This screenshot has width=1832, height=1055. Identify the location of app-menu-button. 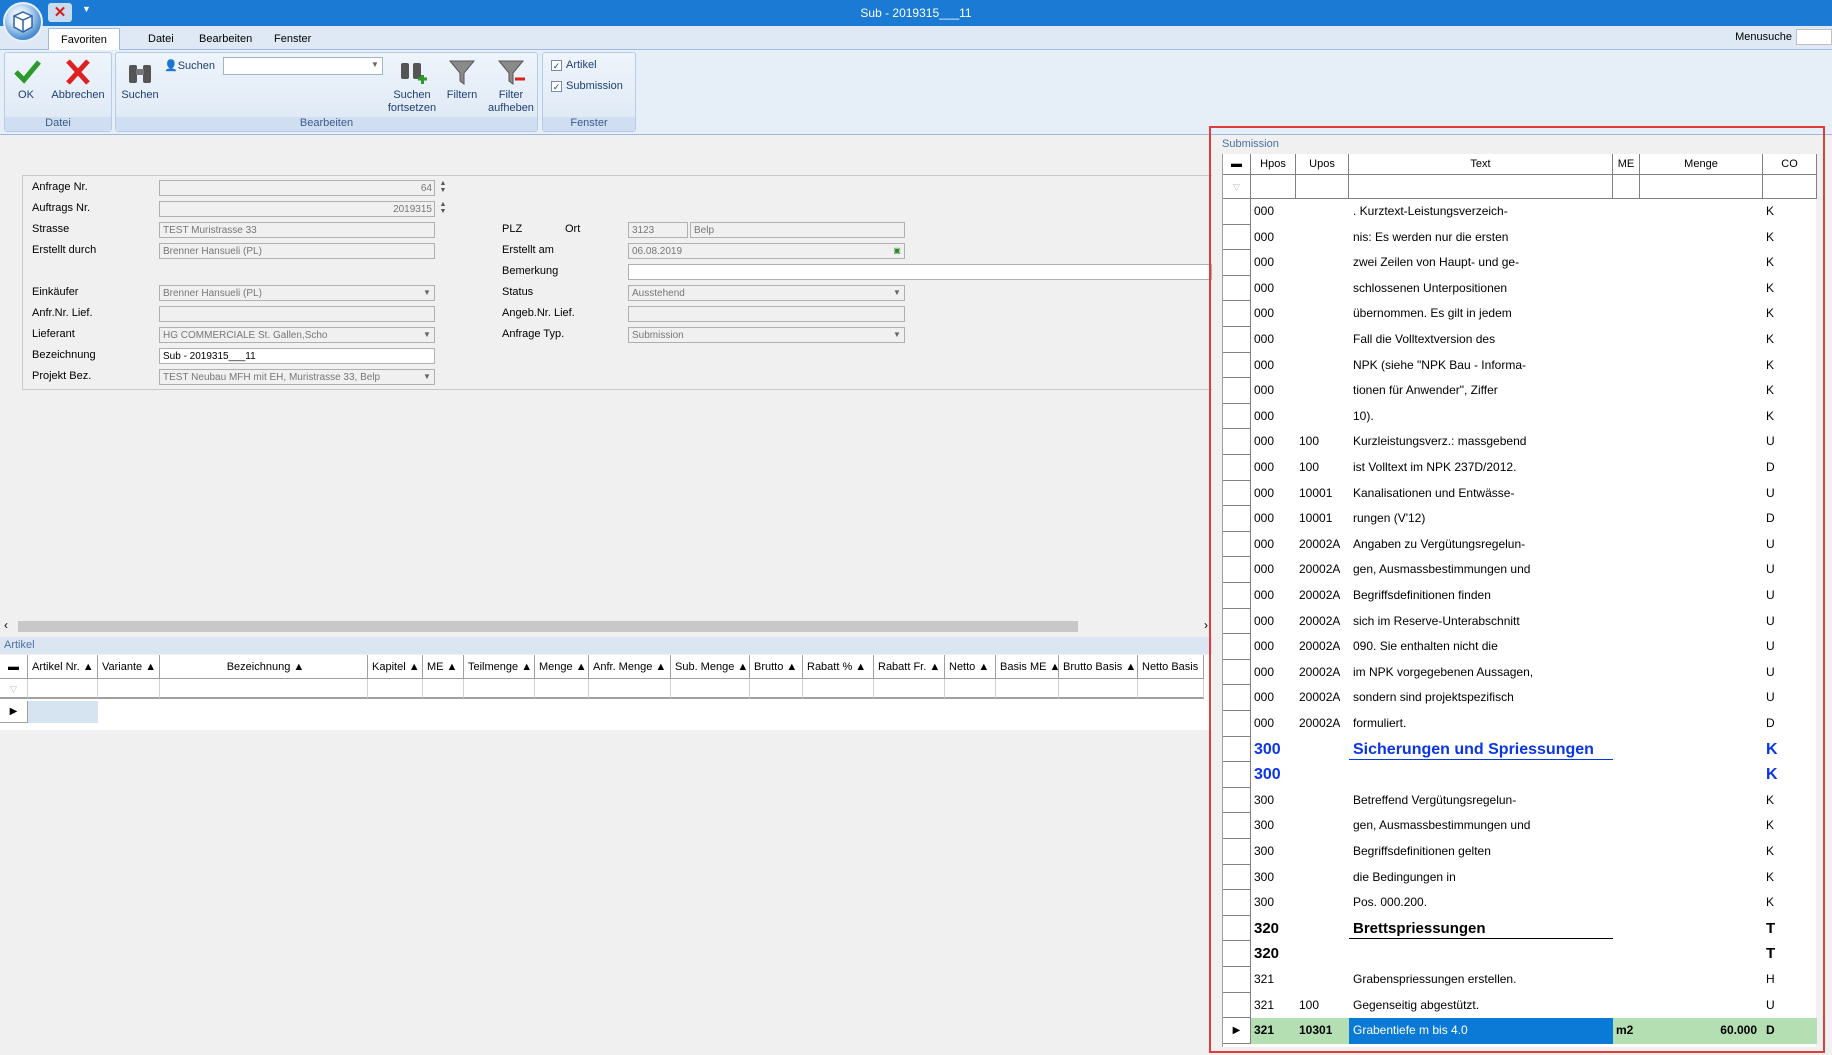
(23, 22).